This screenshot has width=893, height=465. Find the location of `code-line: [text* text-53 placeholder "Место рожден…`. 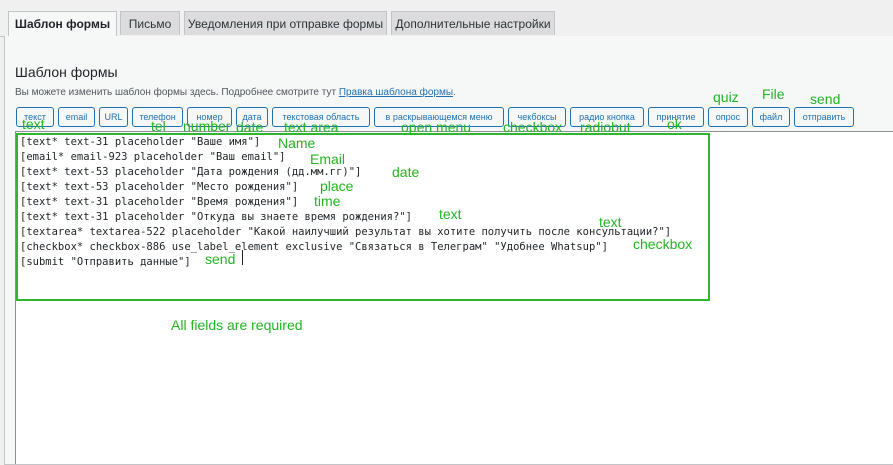

code-line: [text* text-53 placeholder "Место рожден… is located at coordinates (159, 187).